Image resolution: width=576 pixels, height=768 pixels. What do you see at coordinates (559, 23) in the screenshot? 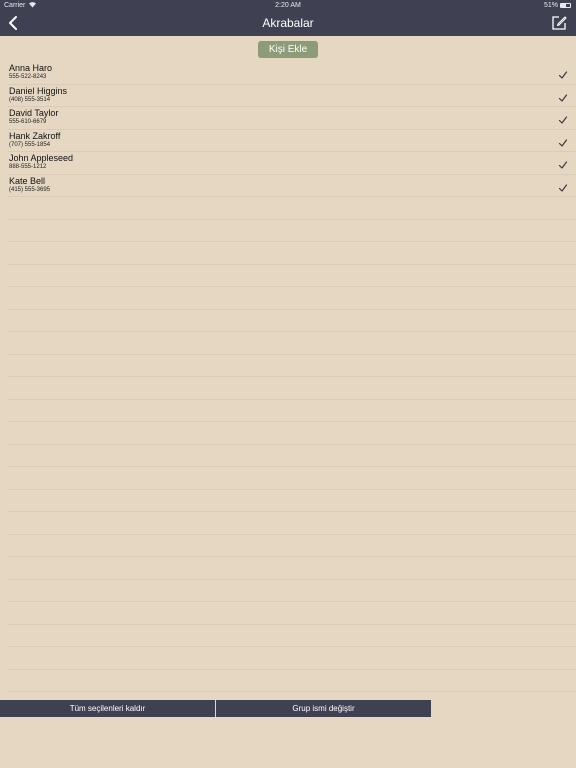
I see `compose-icon` at bounding box center [559, 23].